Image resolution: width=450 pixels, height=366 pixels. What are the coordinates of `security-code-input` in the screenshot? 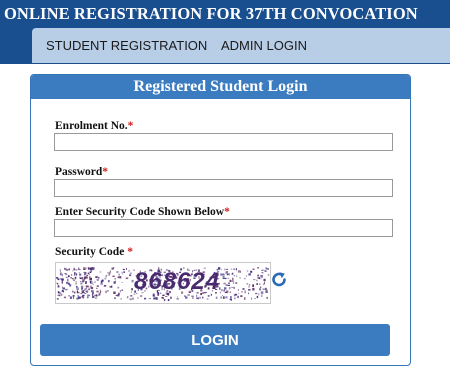 It's located at (223, 228).